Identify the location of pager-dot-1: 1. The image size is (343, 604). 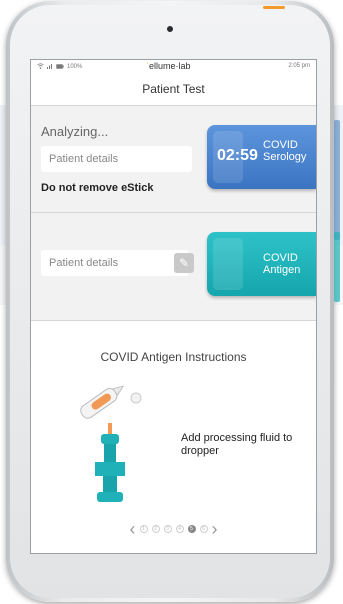
(143, 529).